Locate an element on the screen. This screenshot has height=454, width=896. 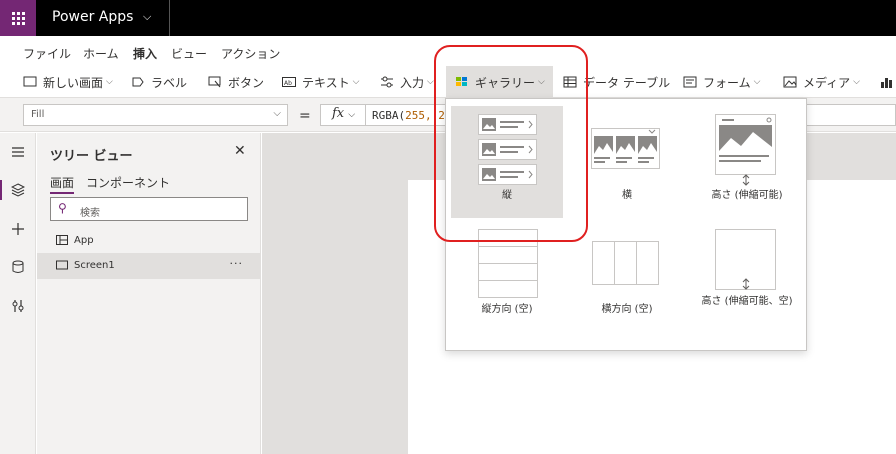
label-button-label: ラベル is located at coordinates (169, 82).